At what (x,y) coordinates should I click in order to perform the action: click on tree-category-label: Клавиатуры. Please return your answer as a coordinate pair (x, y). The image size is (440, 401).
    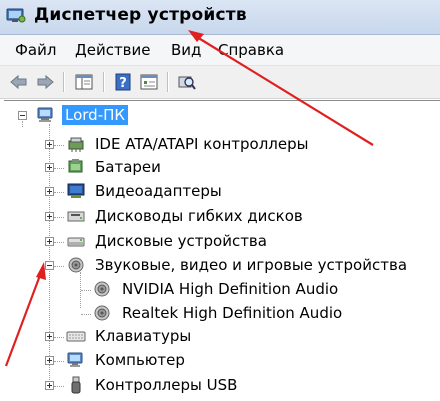
    Looking at the image, I should click on (143, 336).